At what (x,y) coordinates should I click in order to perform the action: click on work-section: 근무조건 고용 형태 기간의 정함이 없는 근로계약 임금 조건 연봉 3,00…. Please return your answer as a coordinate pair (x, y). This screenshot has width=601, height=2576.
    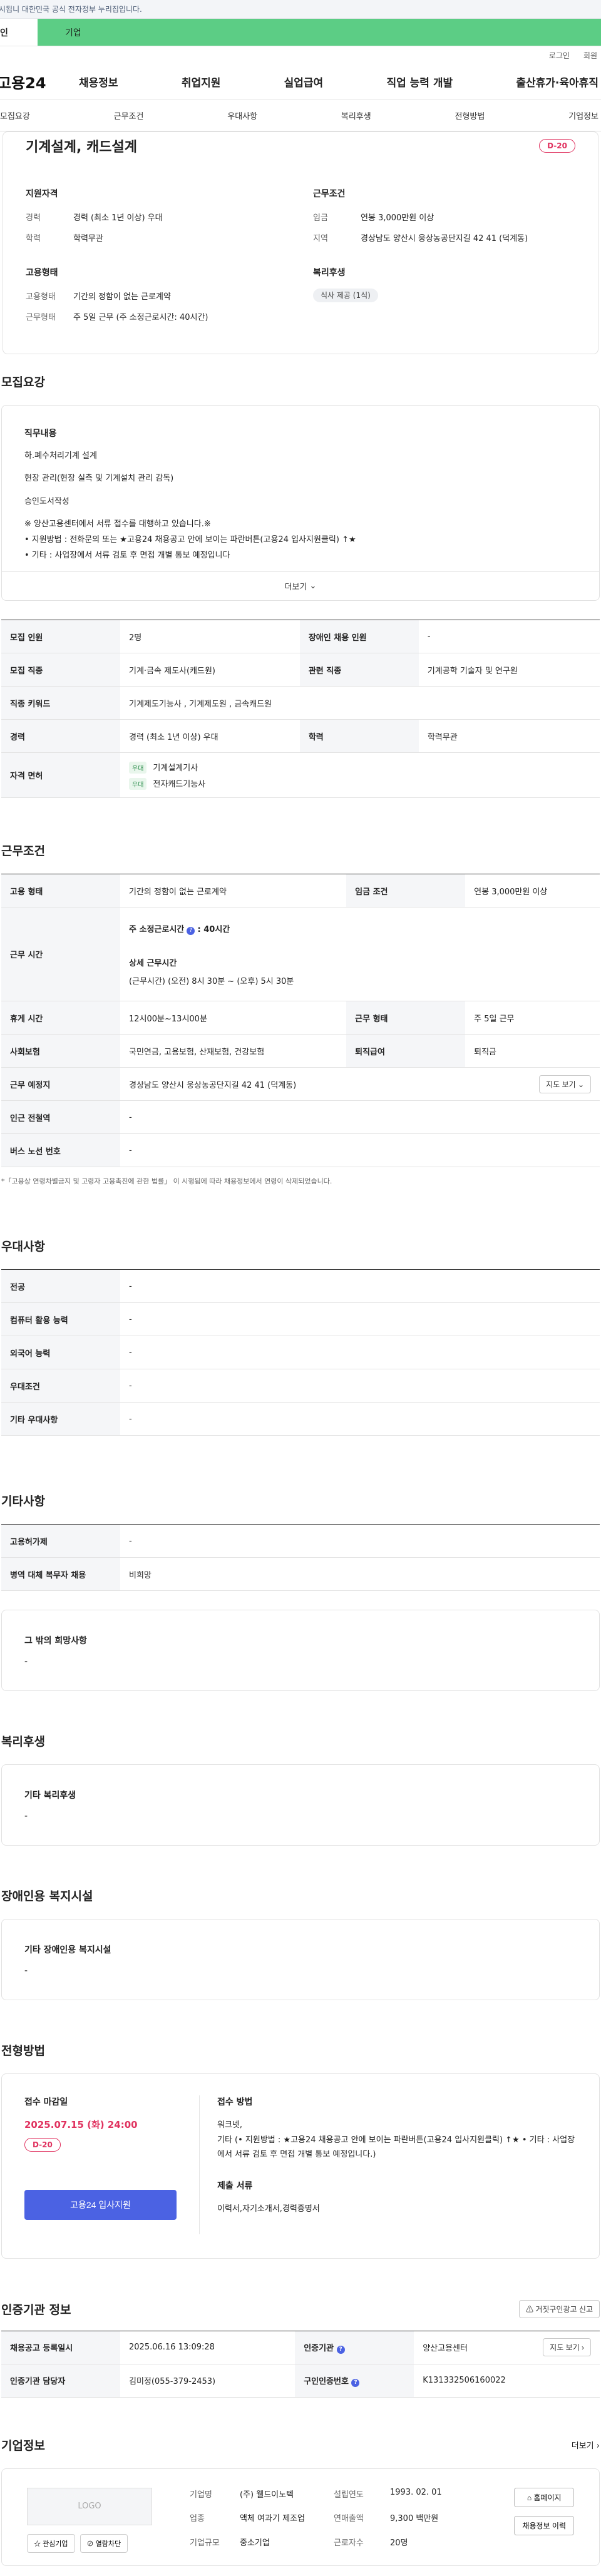
    Looking at the image, I should click on (300, 1014).